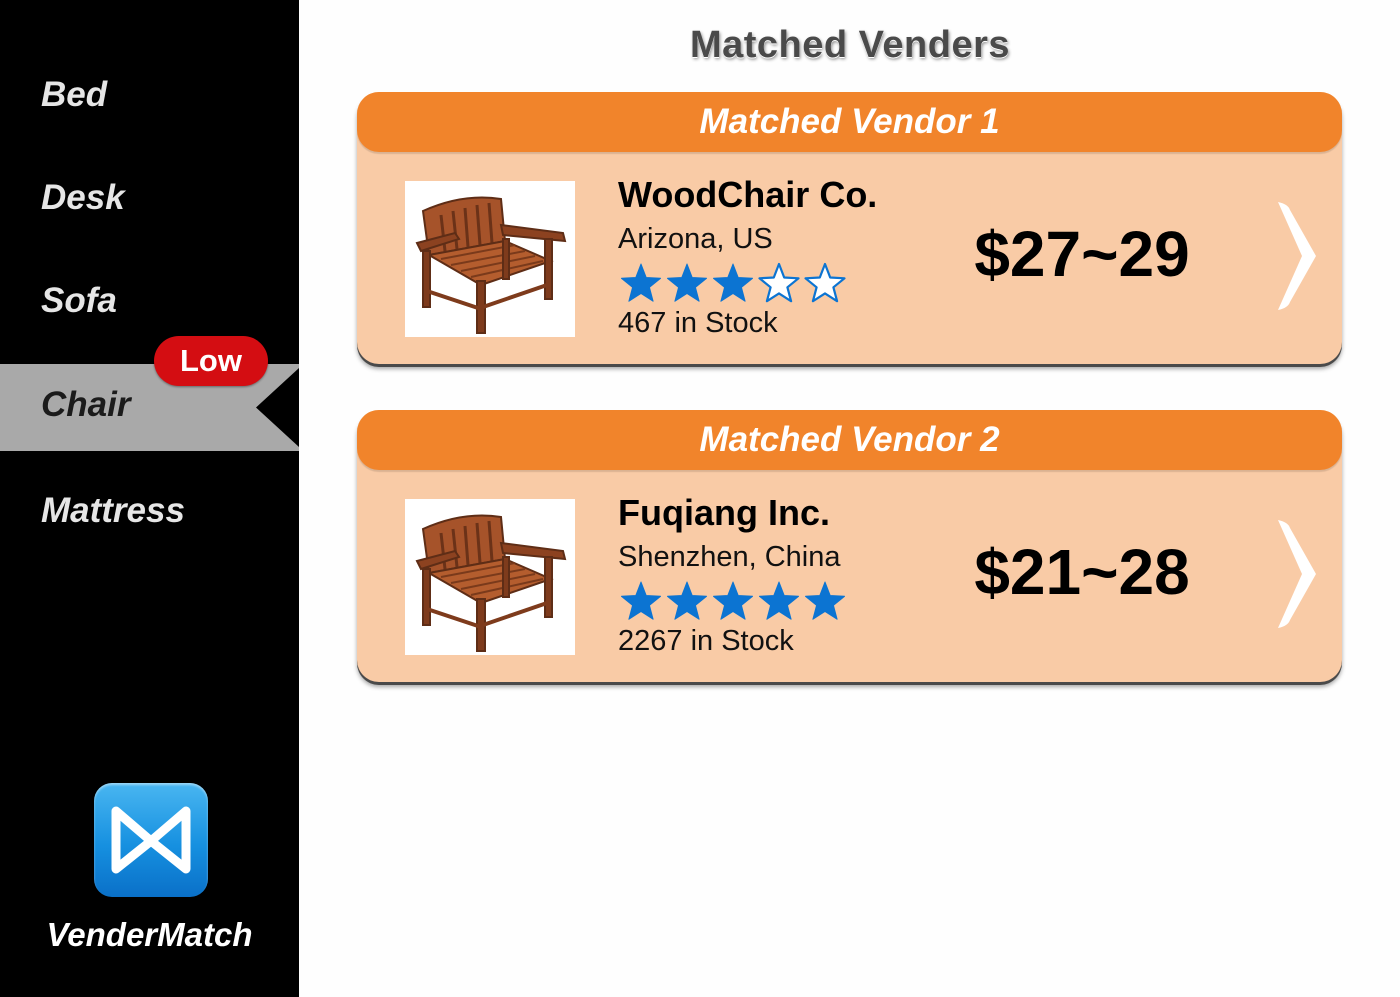 This screenshot has height=997, width=1400. What do you see at coordinates (695, 239) in the screenshot?
I see `vendor-location: Arizona, US` at bounding box center [695, 239].